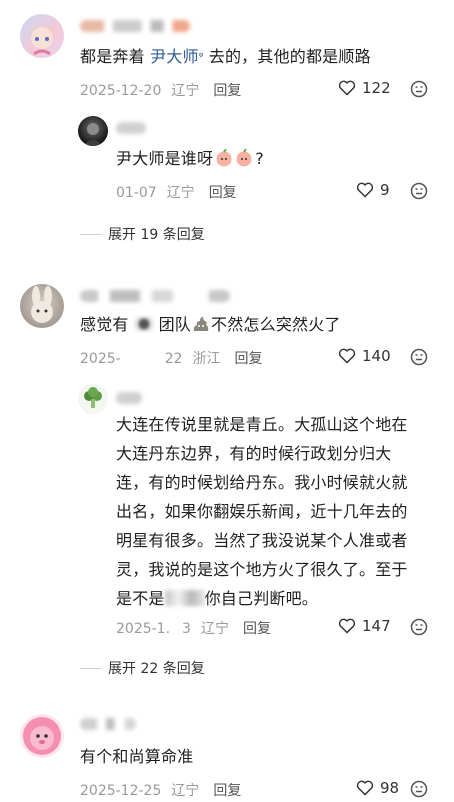 The image size is (454, 802). What do you see at coordinates (262, 424) in the screenshot?
I see `reply-line: 大连在传说里就是青丘。大孤山这个地在` at bounding box center [262, 424].